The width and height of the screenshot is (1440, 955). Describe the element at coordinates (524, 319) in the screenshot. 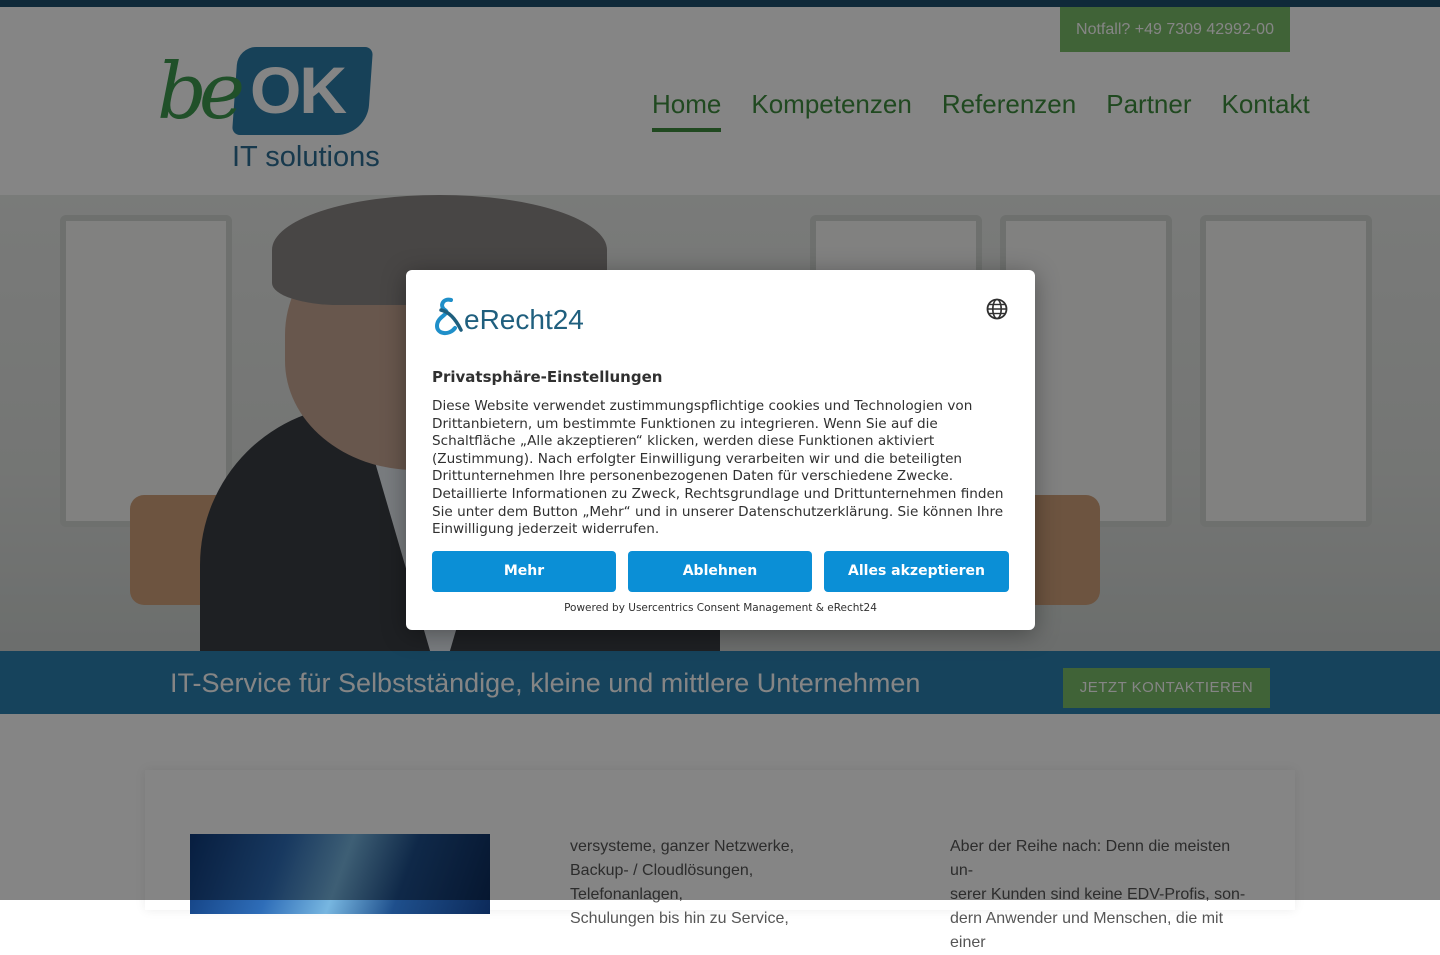

I see `erecht24-brand-text: eRecht24` at that location.